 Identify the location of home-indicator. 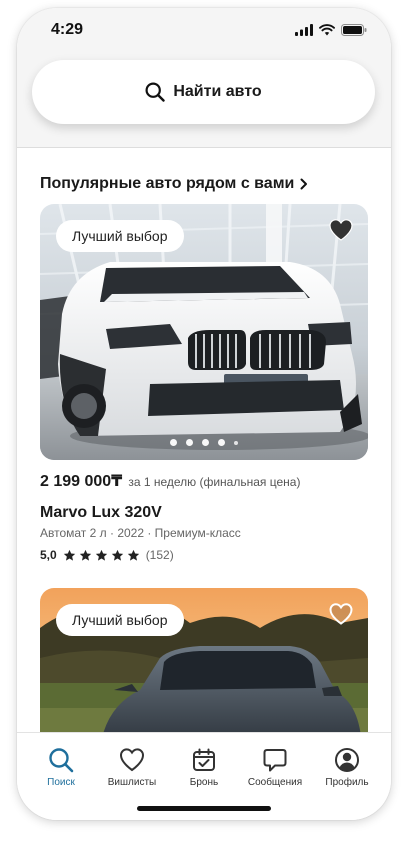
(204, 808).